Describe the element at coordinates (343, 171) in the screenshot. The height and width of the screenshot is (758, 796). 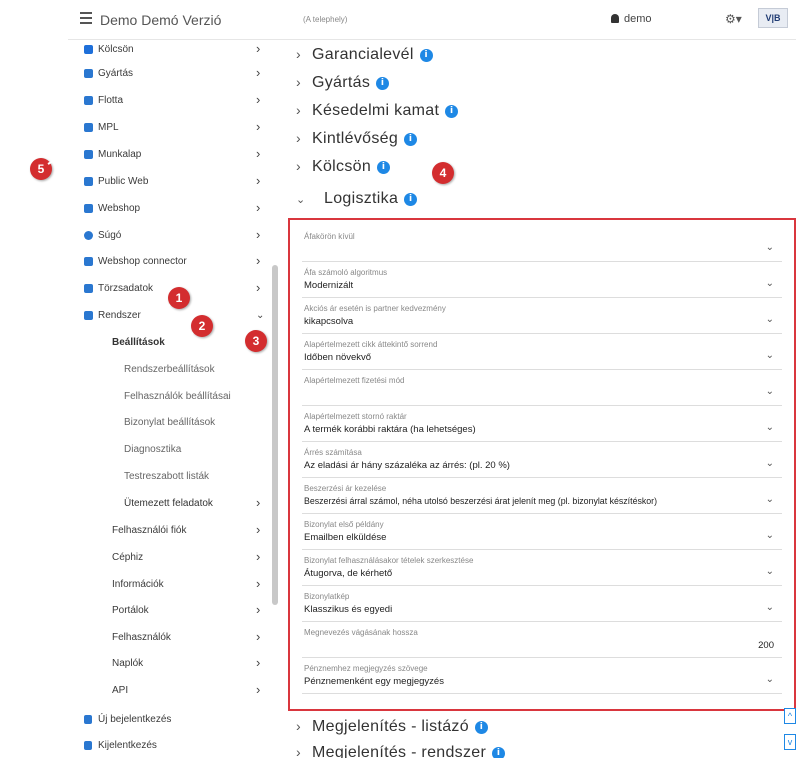
I see `section-kolcson: › Kölcsön i` at that location.